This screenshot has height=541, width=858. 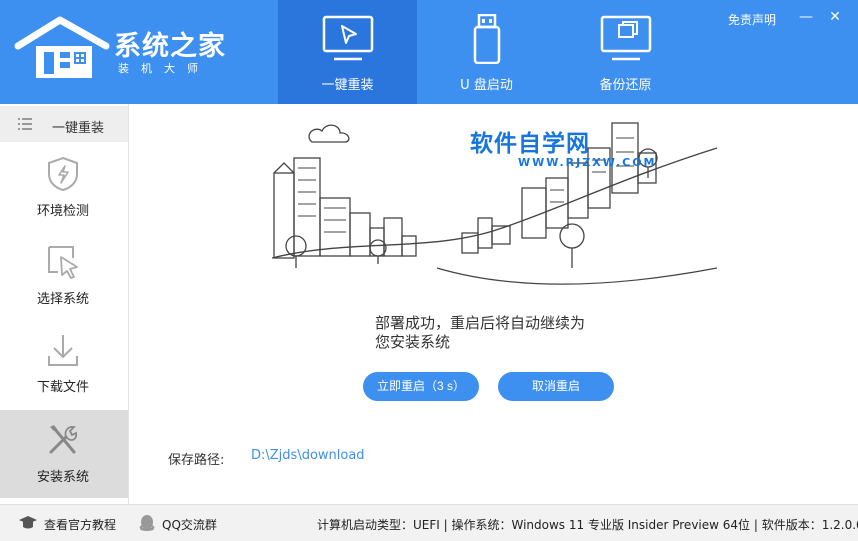 I want to click on minimize-button: —, so click(x=806, y=17).